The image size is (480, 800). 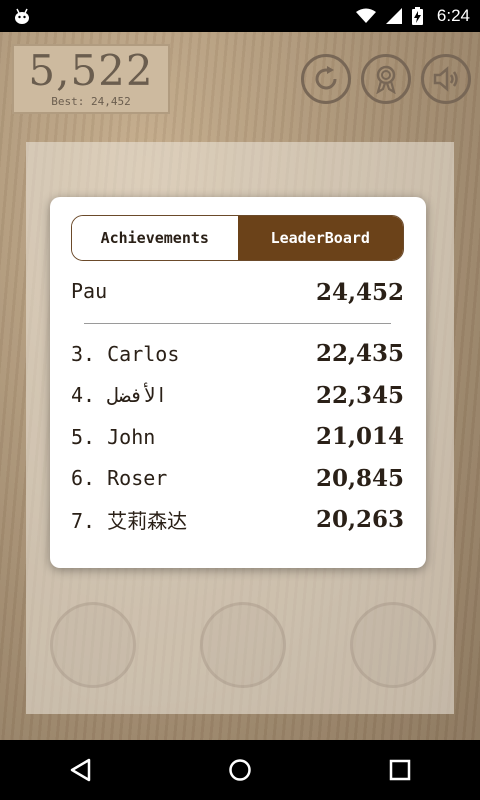 I want to click on list-item: 5. John 21,014, so click(x=237, y=437).